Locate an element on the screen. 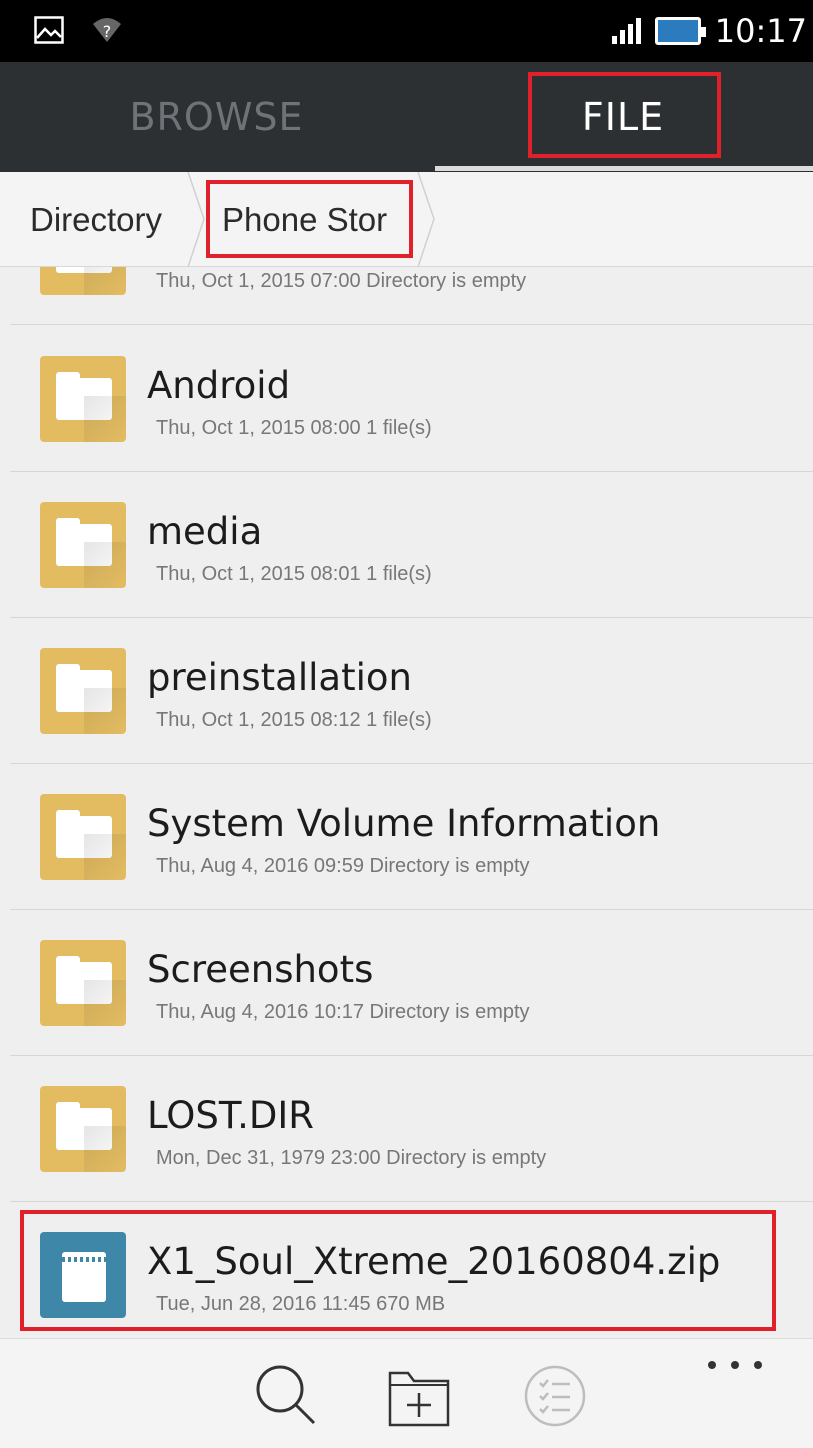  zip-file-icon is located at coordinates (83, 1275).